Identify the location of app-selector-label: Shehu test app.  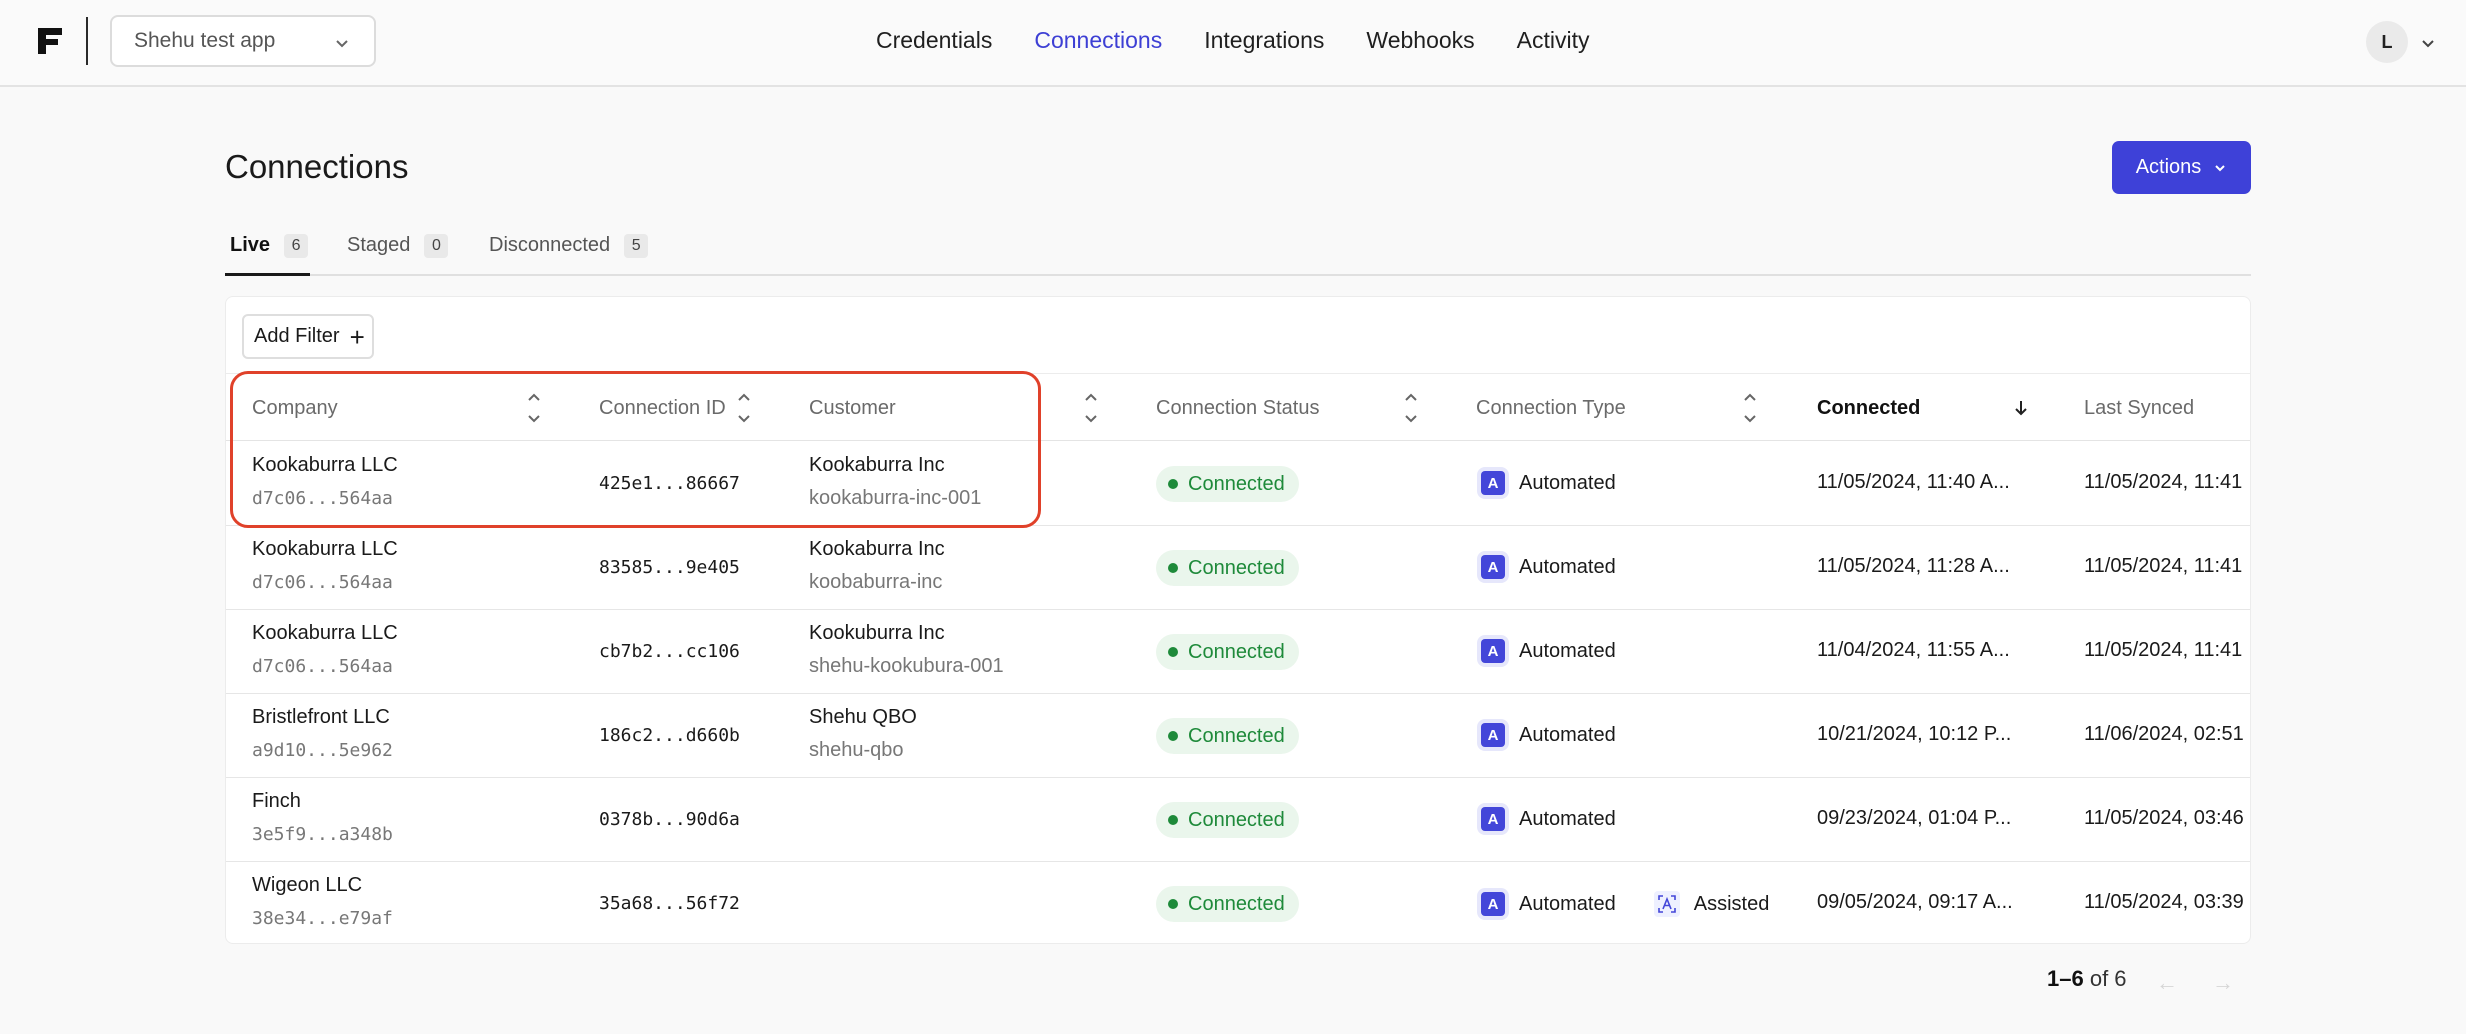
(205, 40).